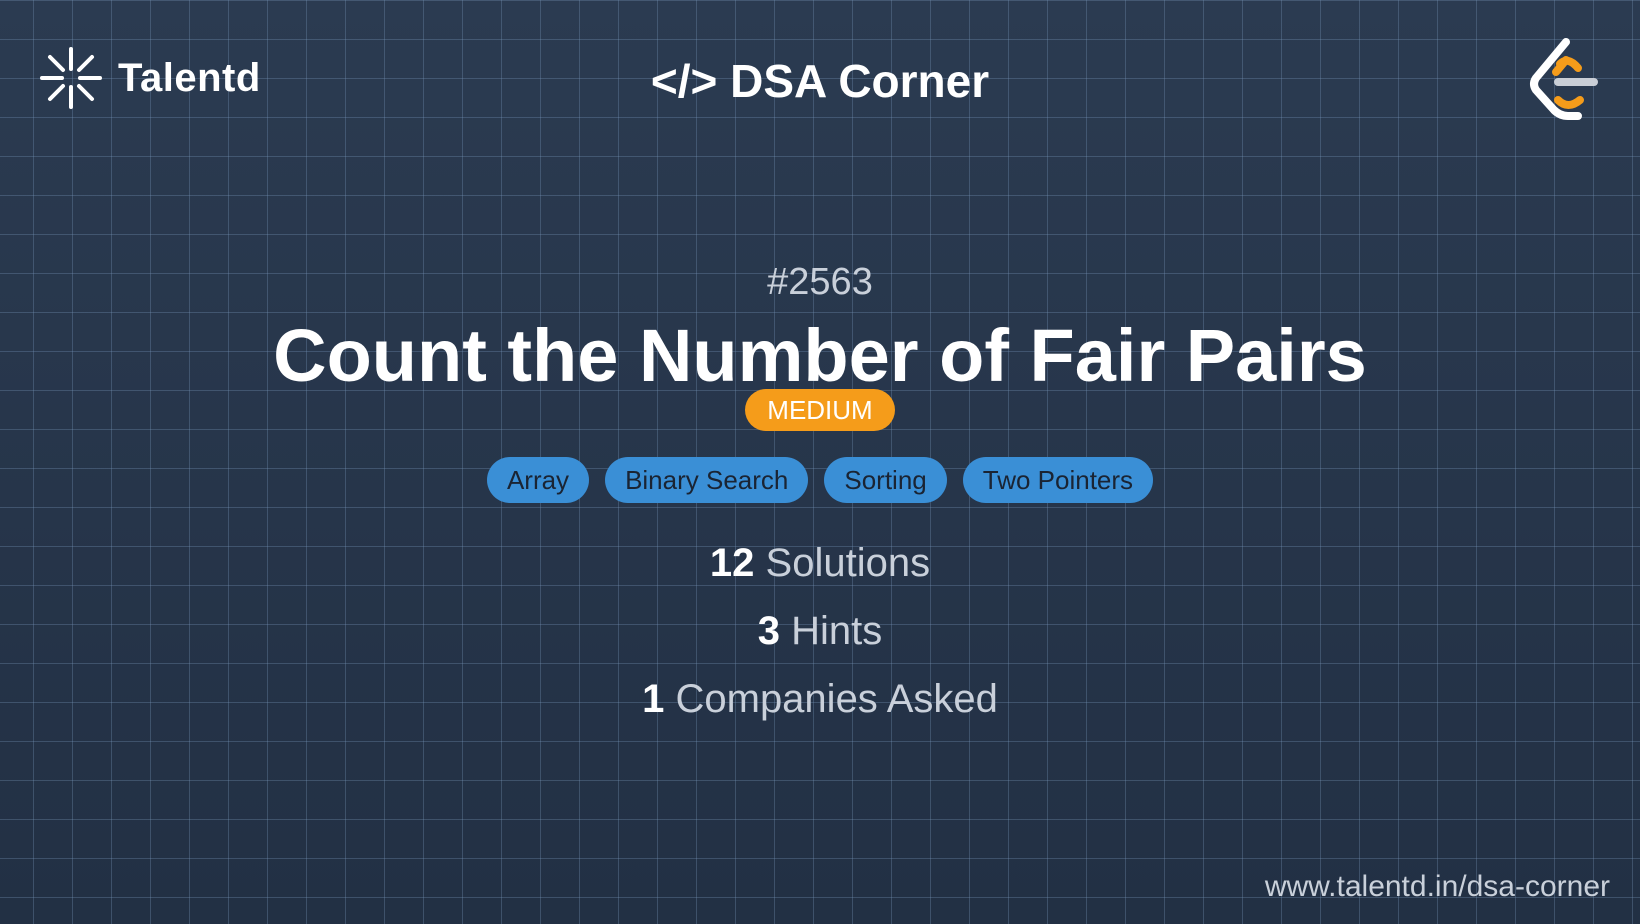  What do you see at coordinates (707, 480) in the screenshot?
I see `tag-binary-search: Binary Search` at bounding box center [707, 480].